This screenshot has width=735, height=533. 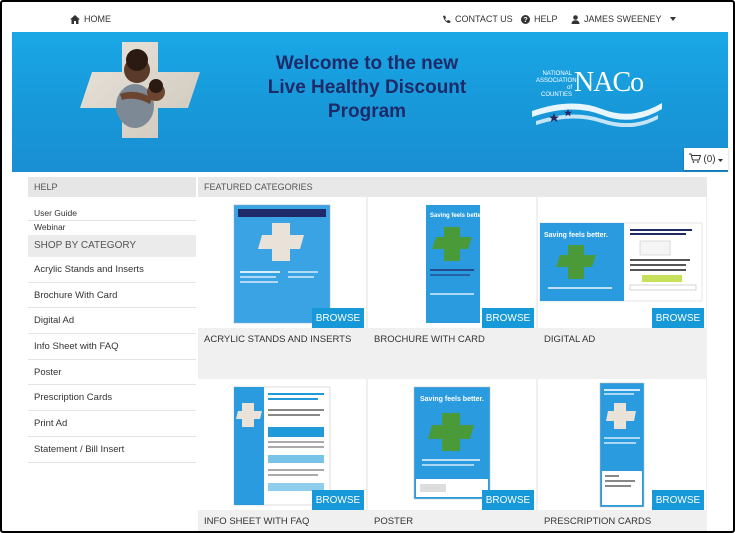 I want to click on caret-down-icon, so click(x=672, y=19).